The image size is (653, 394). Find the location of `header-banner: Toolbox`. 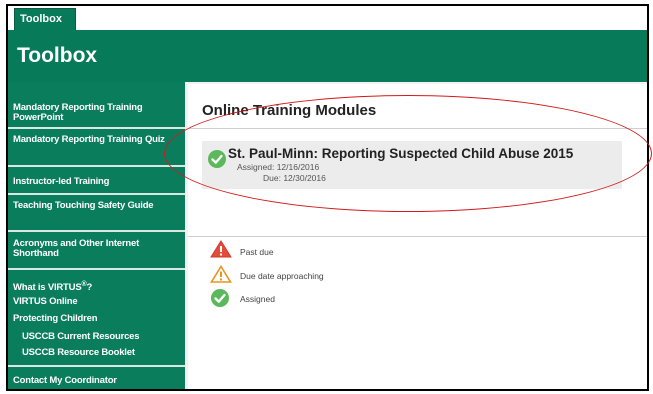

header-banner: Toolbox is located at coordinates (327, 56).